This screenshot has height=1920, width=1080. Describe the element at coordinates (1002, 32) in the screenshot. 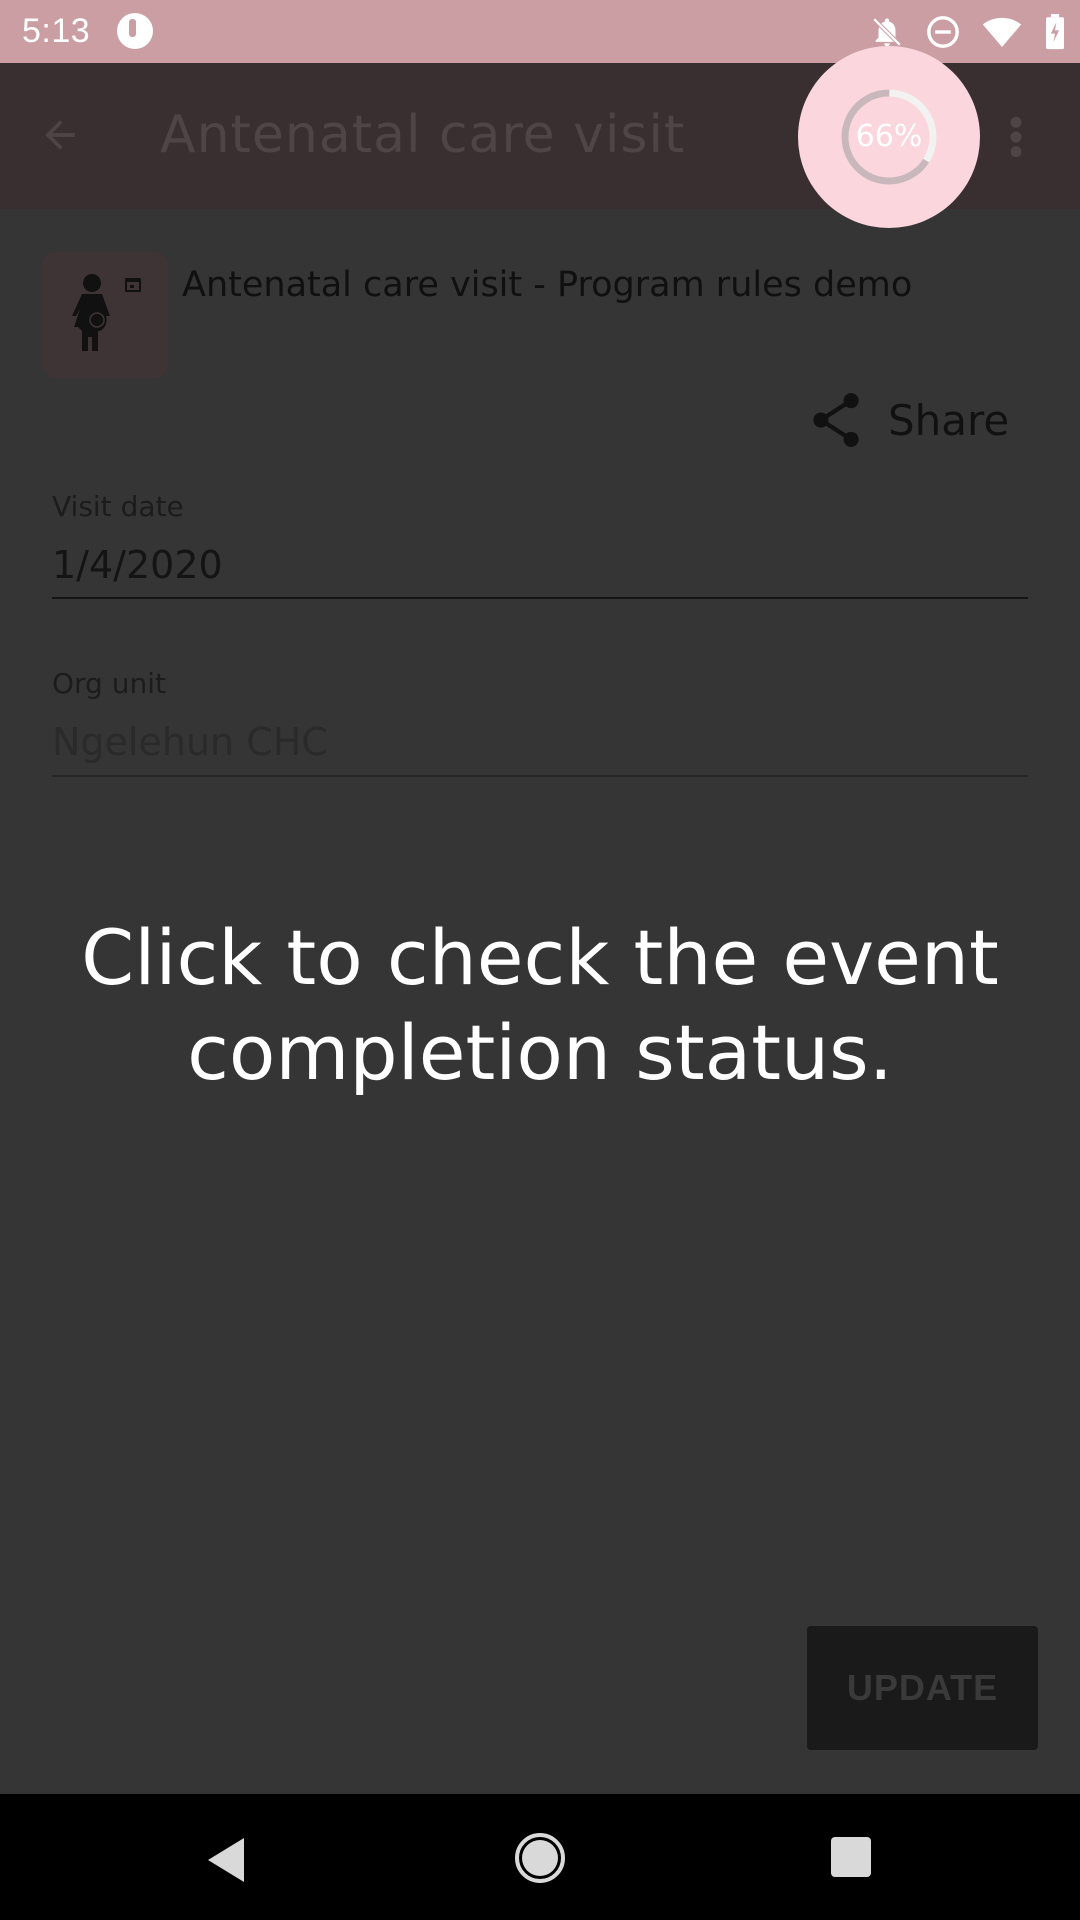

I see `wifi-icon` at that location.